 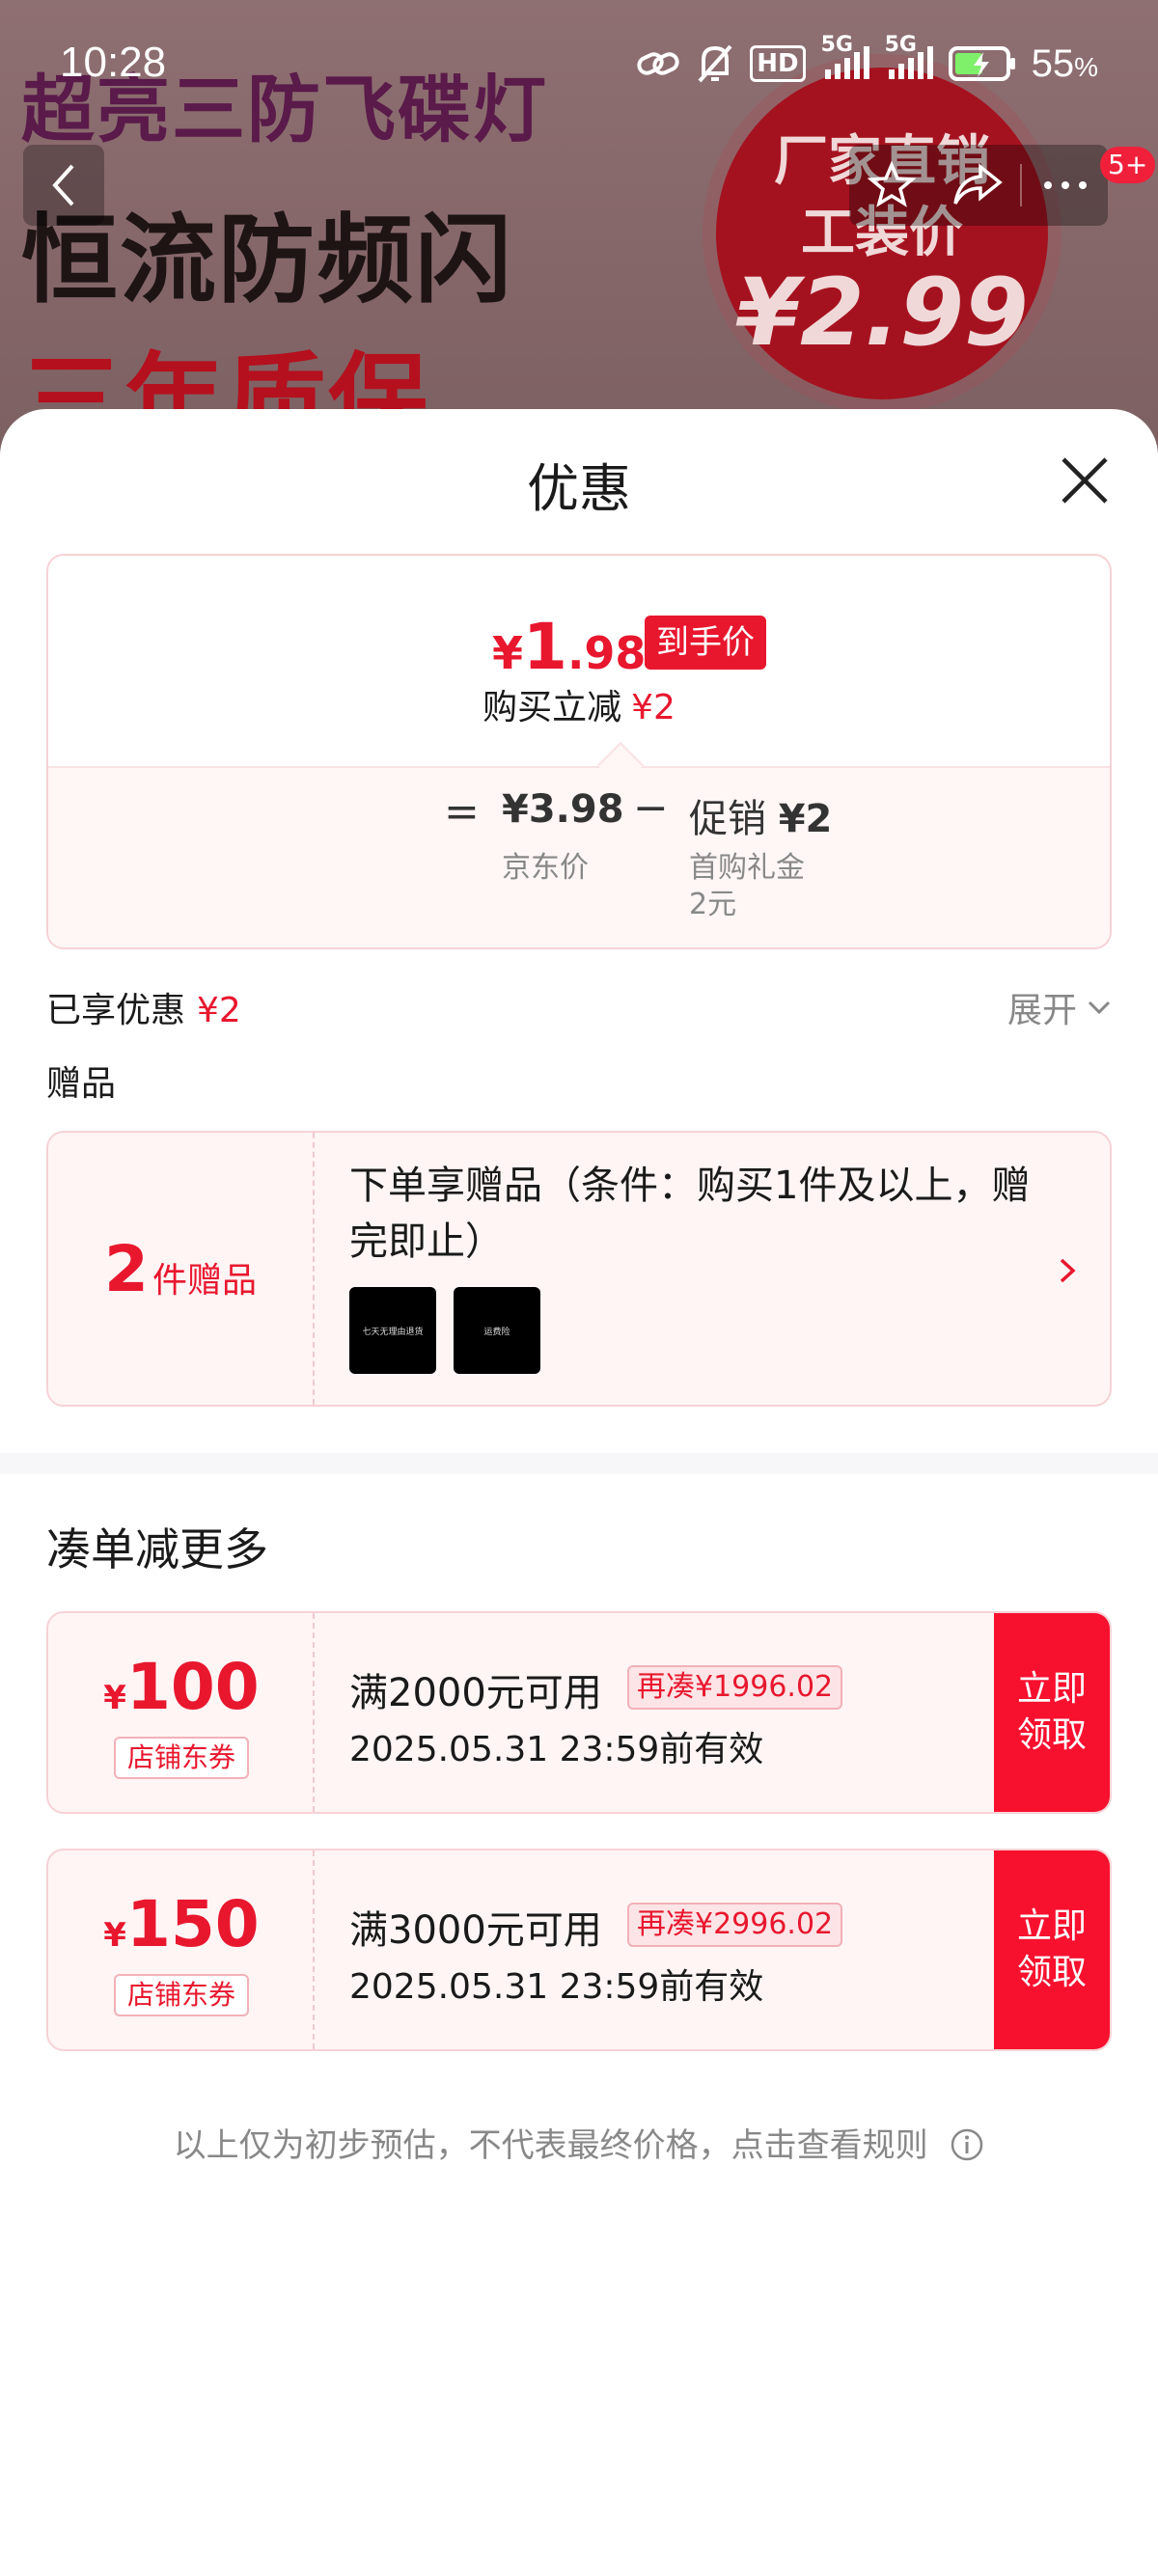 What do you see at coordinates (204, 1281) in the screenshot?
I see `gift-count-unit: 件赠品` at bounding box center [204, 1281].